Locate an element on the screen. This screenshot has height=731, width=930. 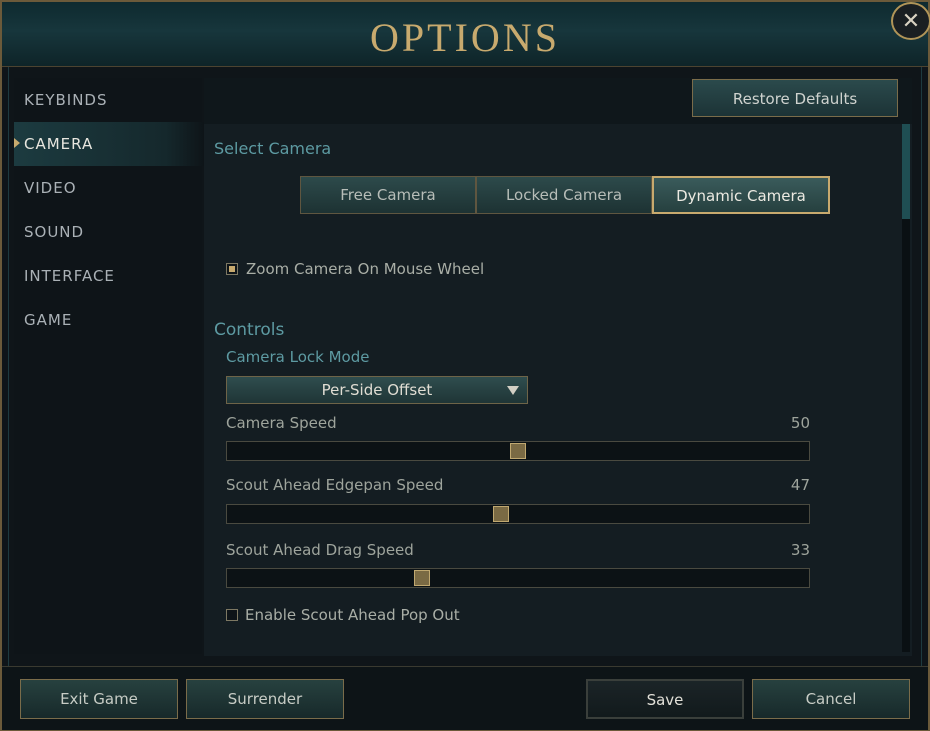
edgepan-speed-slider-handle is located at coordinates (501, 514).